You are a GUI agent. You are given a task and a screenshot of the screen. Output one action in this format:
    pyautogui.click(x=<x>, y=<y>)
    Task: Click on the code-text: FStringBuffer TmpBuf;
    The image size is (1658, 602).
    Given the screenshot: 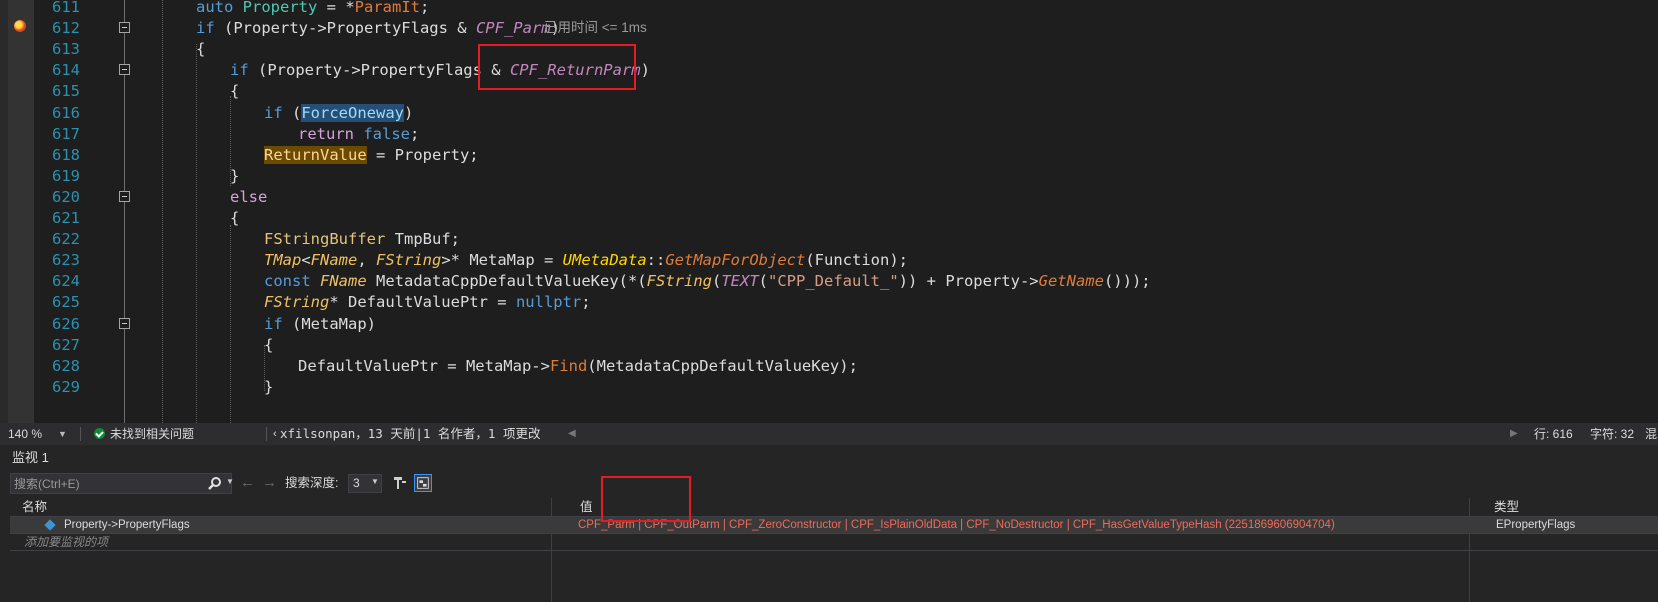 What is the action you would take?
    pyautogui.click(x=362, y=239)
    